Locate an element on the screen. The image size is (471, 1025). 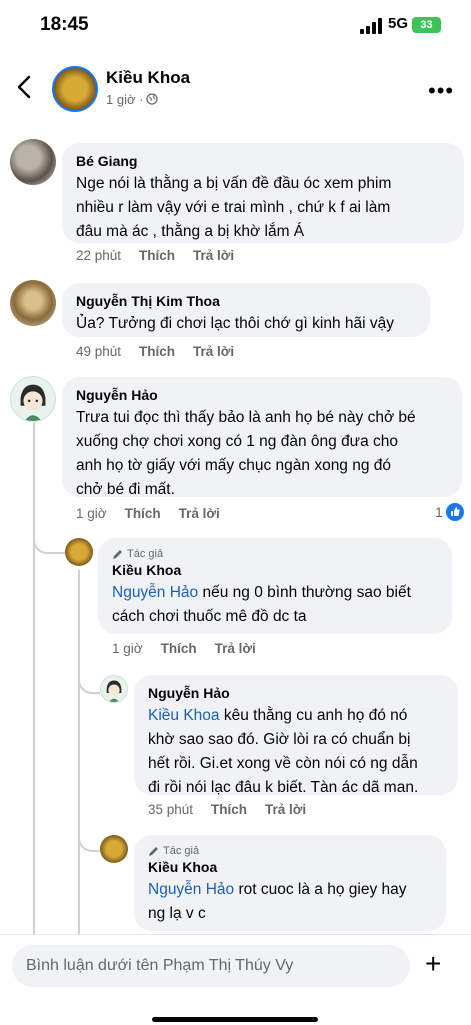
post-header: Kiều Khoa 1 giờ · ••• is located at coordinates (235, 88).